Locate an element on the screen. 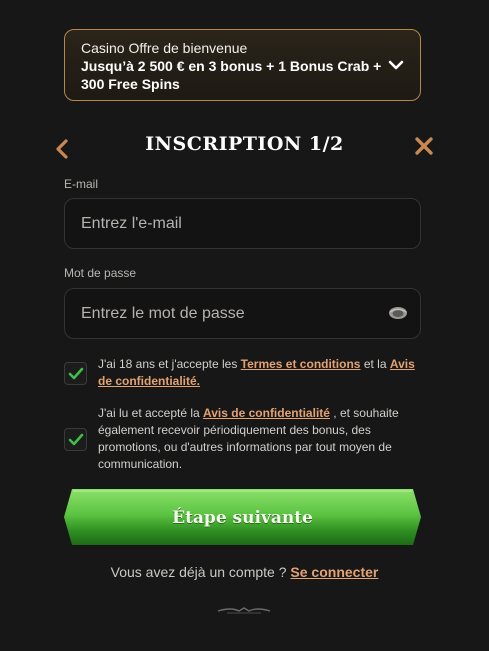  consent1-text-before: J'ai 18 ans et j'accepte les is located at coordinates (169, 364).